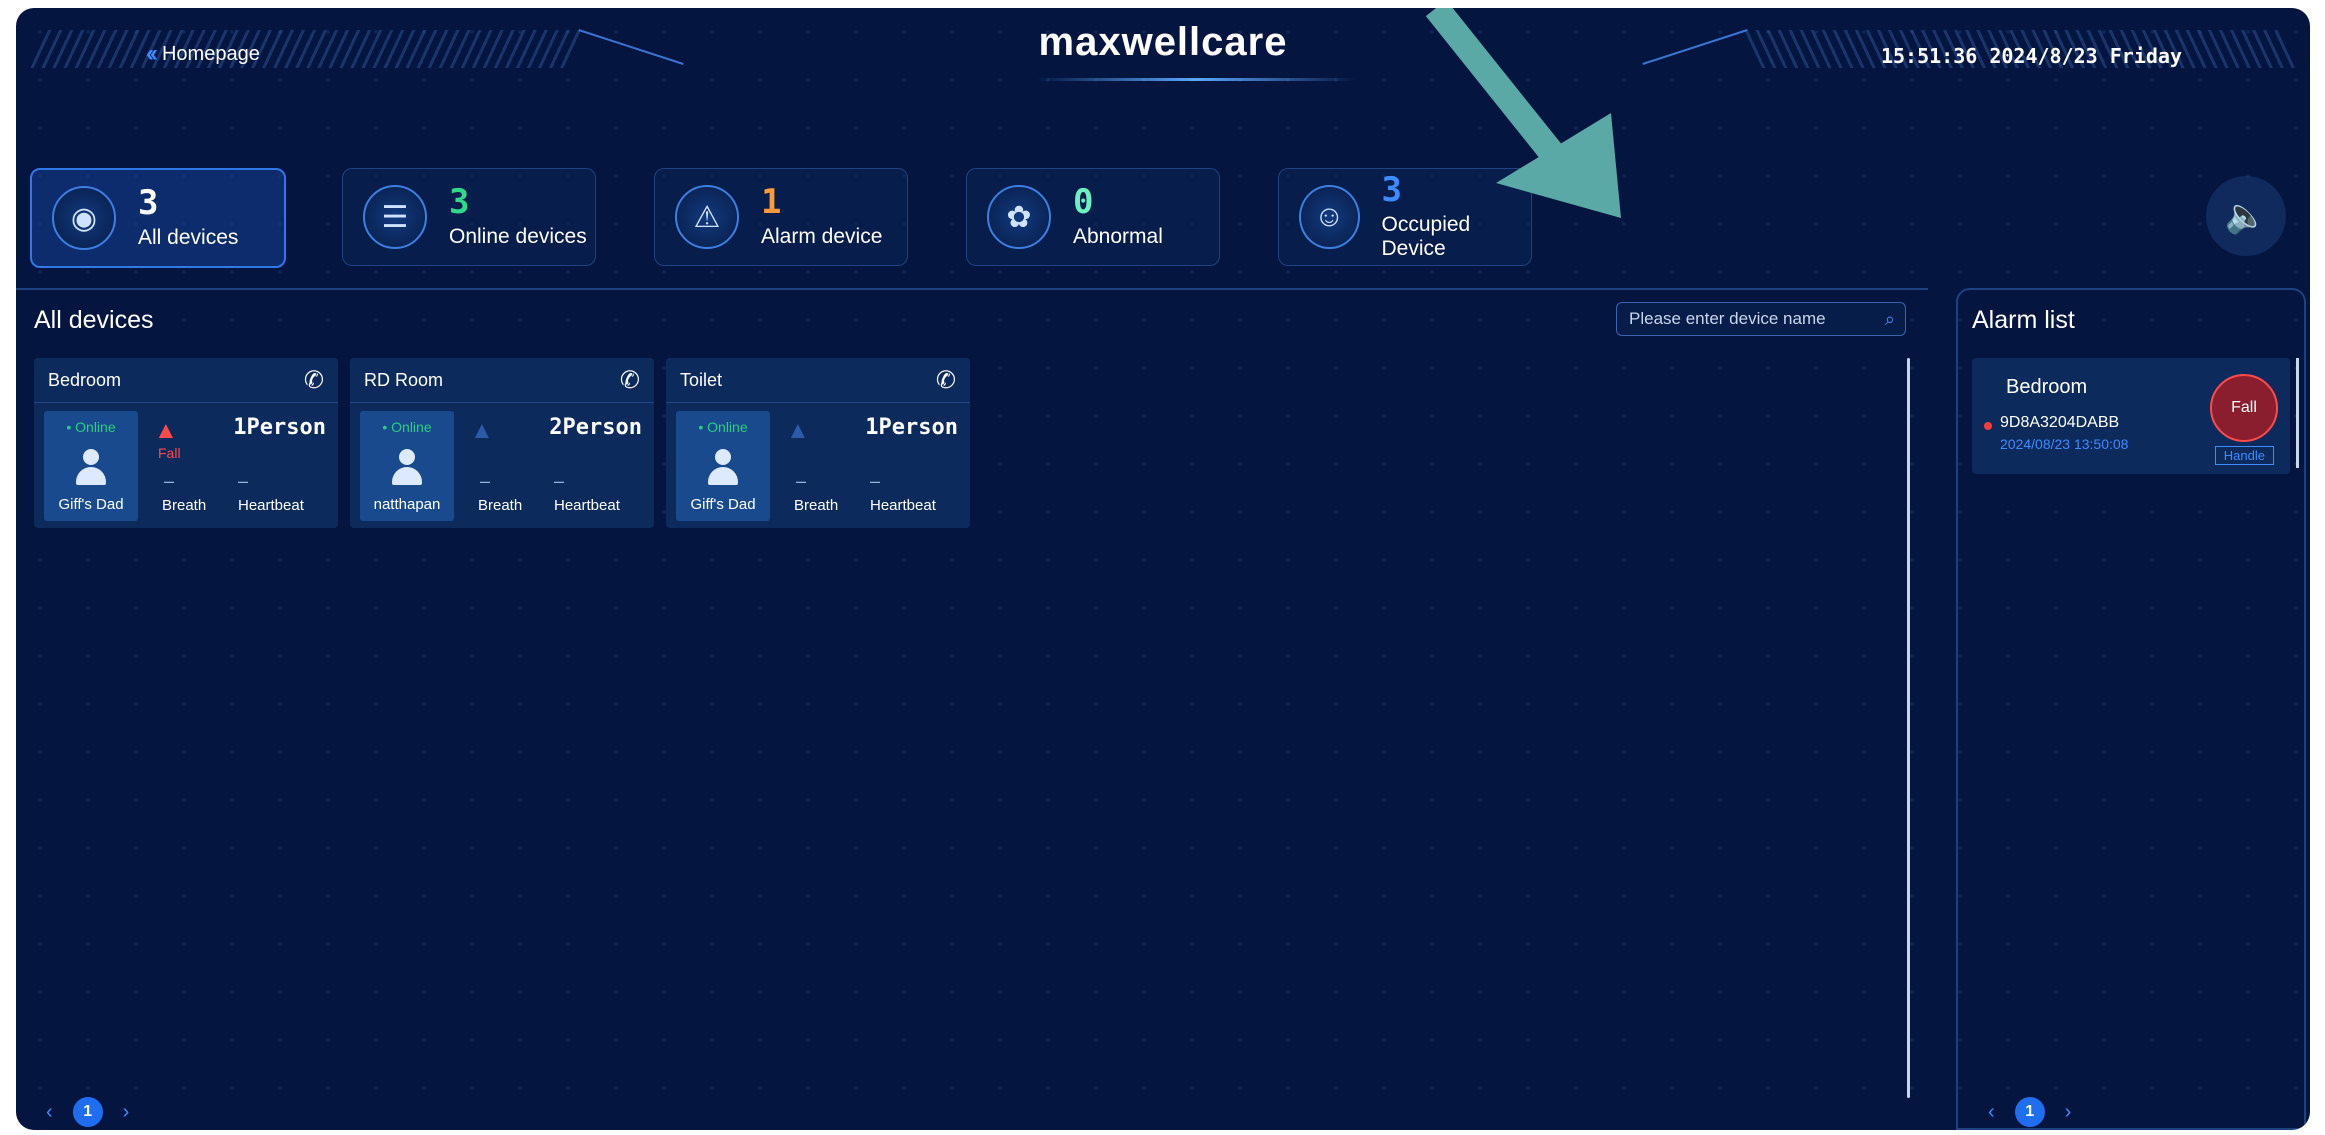 This screenshot has width=2325, height=1135. What do you see at coordinates (2023, 320) in the screenshot?
I see `alarm-panel-title: Alarm list` at bounding box center [2023, 320].